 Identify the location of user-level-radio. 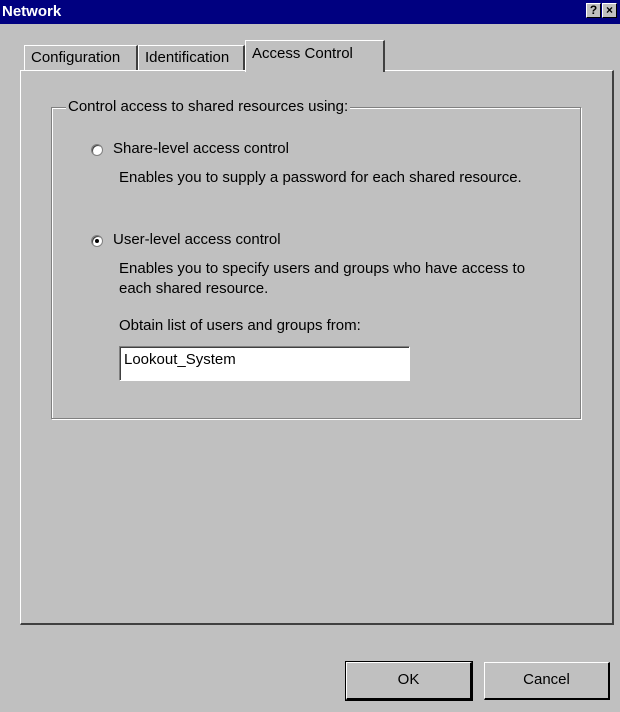
(97, 241).